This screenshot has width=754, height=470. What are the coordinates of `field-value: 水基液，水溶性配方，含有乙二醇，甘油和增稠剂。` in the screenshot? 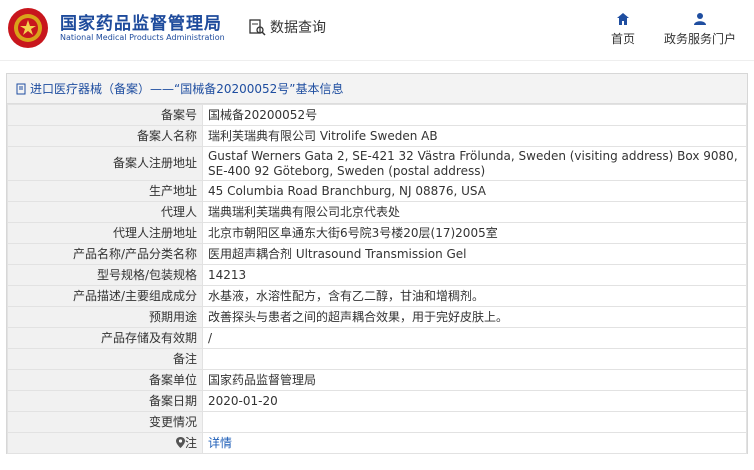 It's located at (474, 296).